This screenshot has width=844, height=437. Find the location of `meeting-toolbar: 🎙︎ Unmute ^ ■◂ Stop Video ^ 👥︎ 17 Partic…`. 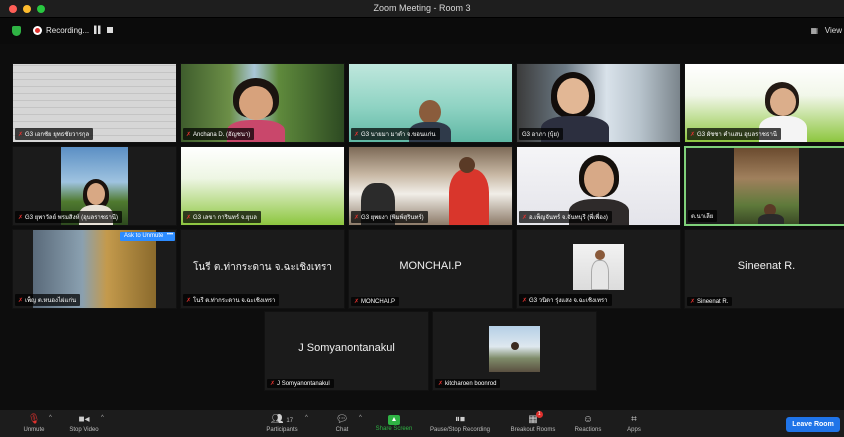

meeting-toolbar: 🎙︎ Unmute ^ ■◂ Stop Video ^ 👥︎ 17 Partic… is located at coordinates (422, 423).